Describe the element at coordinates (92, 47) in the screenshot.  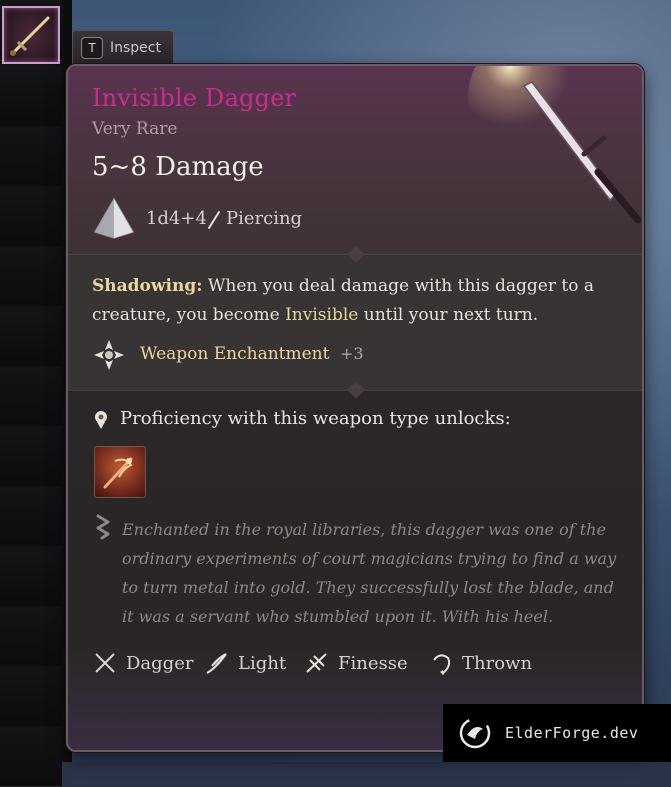
I see `inspect-hotkey: T` at that location.